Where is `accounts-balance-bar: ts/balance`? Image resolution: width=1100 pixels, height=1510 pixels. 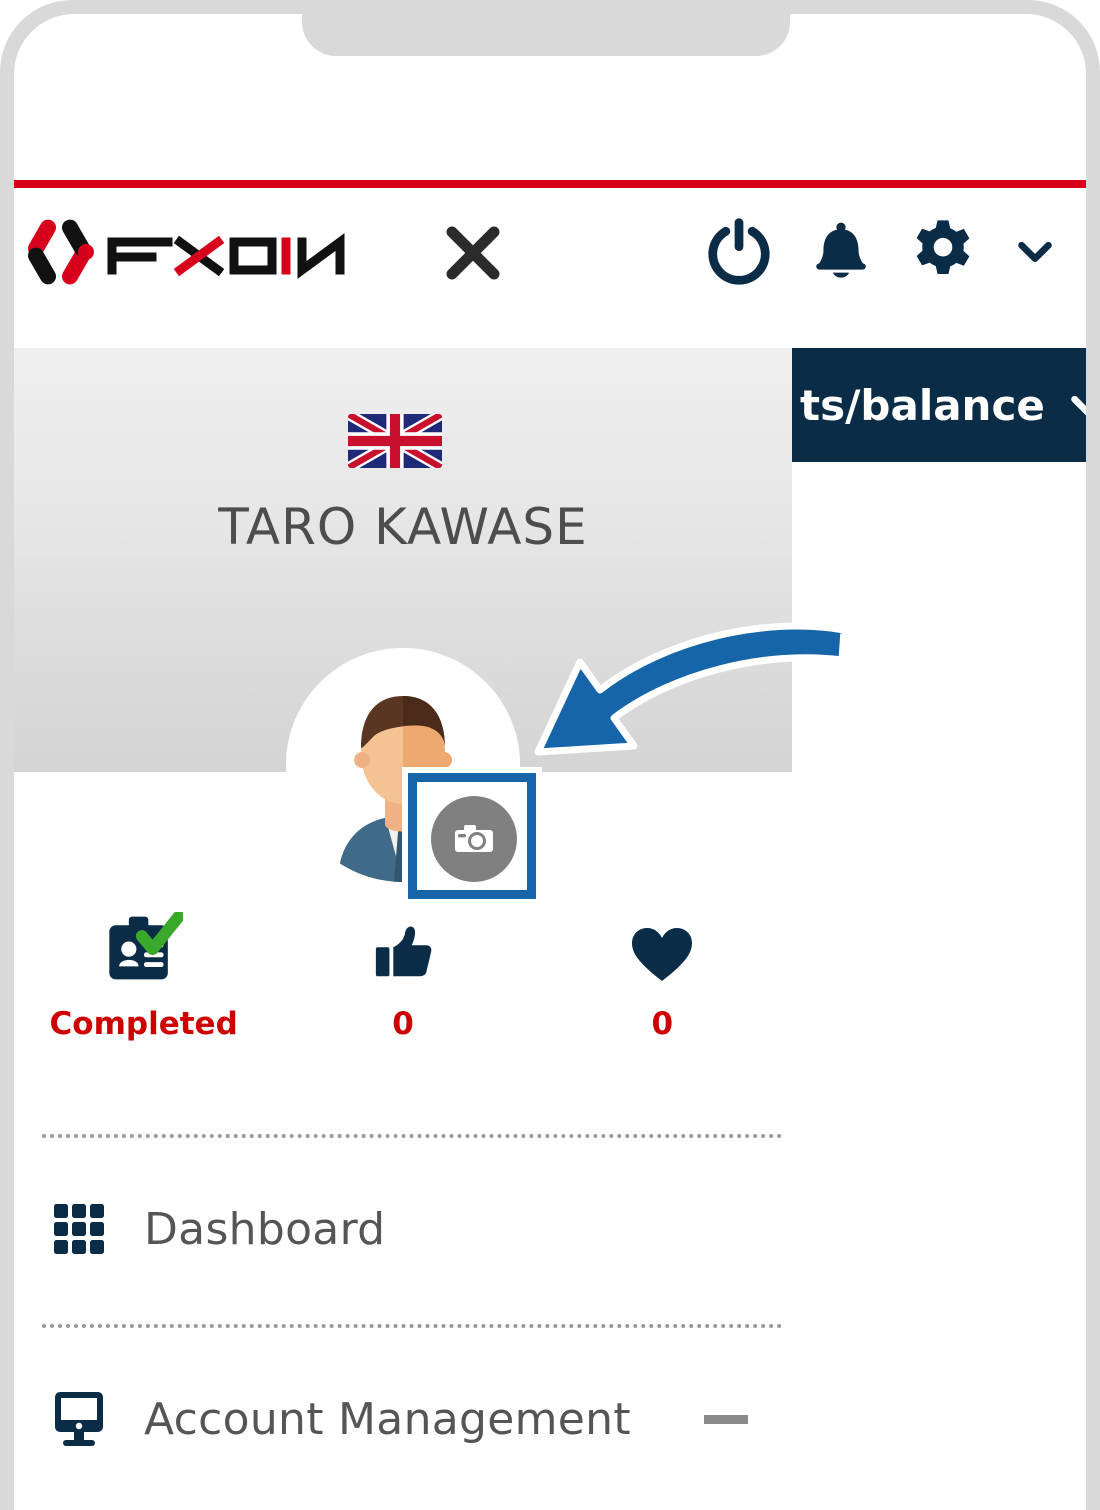
accounts-balance-bar: ts/balance is located at coordinates (939, 405).